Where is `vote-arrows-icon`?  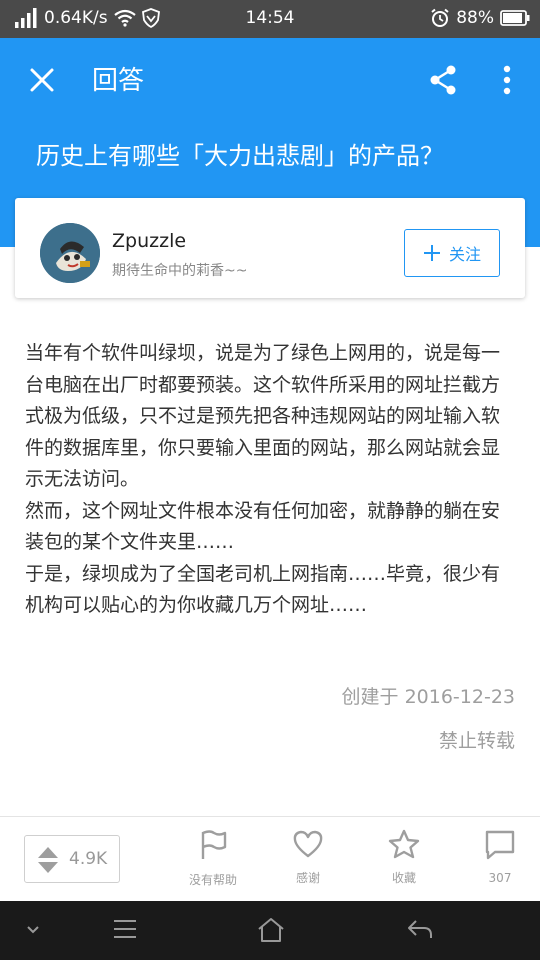 vote-arrows-icon is located at coordinates (48, 860).